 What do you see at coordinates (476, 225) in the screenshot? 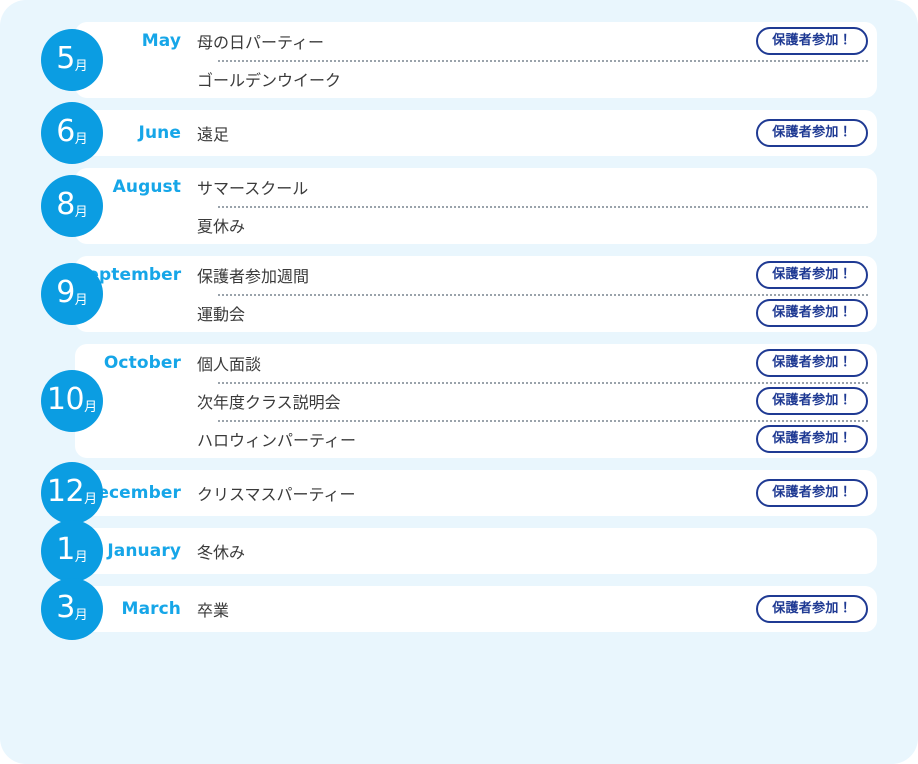
I see `event-row: August夏休み` at bounding box center [476, 225].